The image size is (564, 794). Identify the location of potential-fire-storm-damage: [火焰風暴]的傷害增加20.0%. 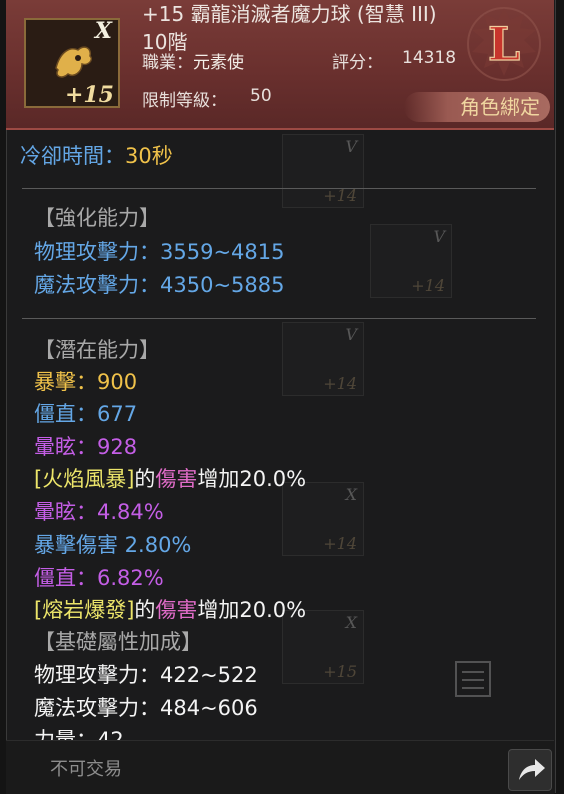
(170, 479).